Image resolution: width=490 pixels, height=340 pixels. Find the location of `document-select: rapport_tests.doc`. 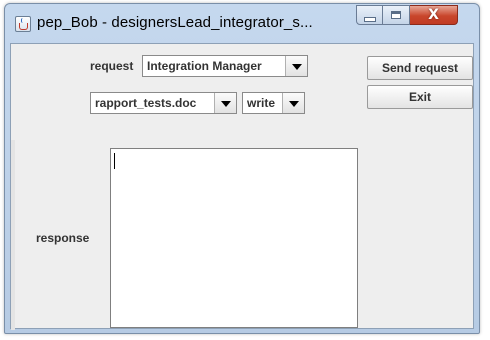

document-select: rapport_tests.doc is located at coordinates (163, 103).